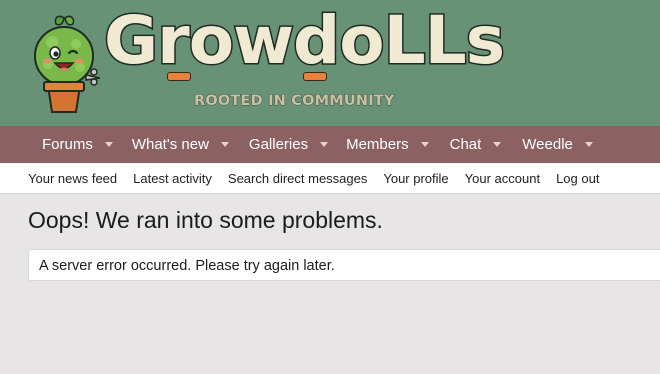 This screenshot has width=660, height=374. I want to click on subnav-link-search-direct-messages: Search direct messages, so click(297, 178).